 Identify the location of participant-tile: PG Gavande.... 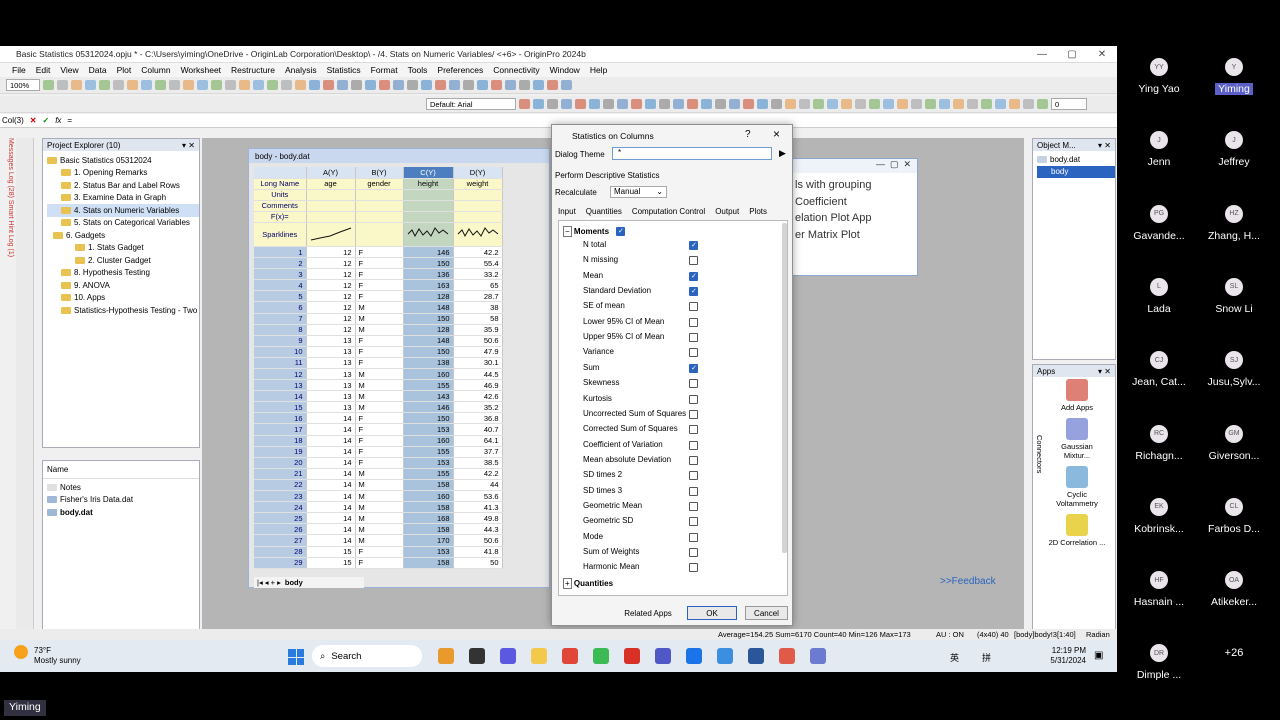
(1159, 223).